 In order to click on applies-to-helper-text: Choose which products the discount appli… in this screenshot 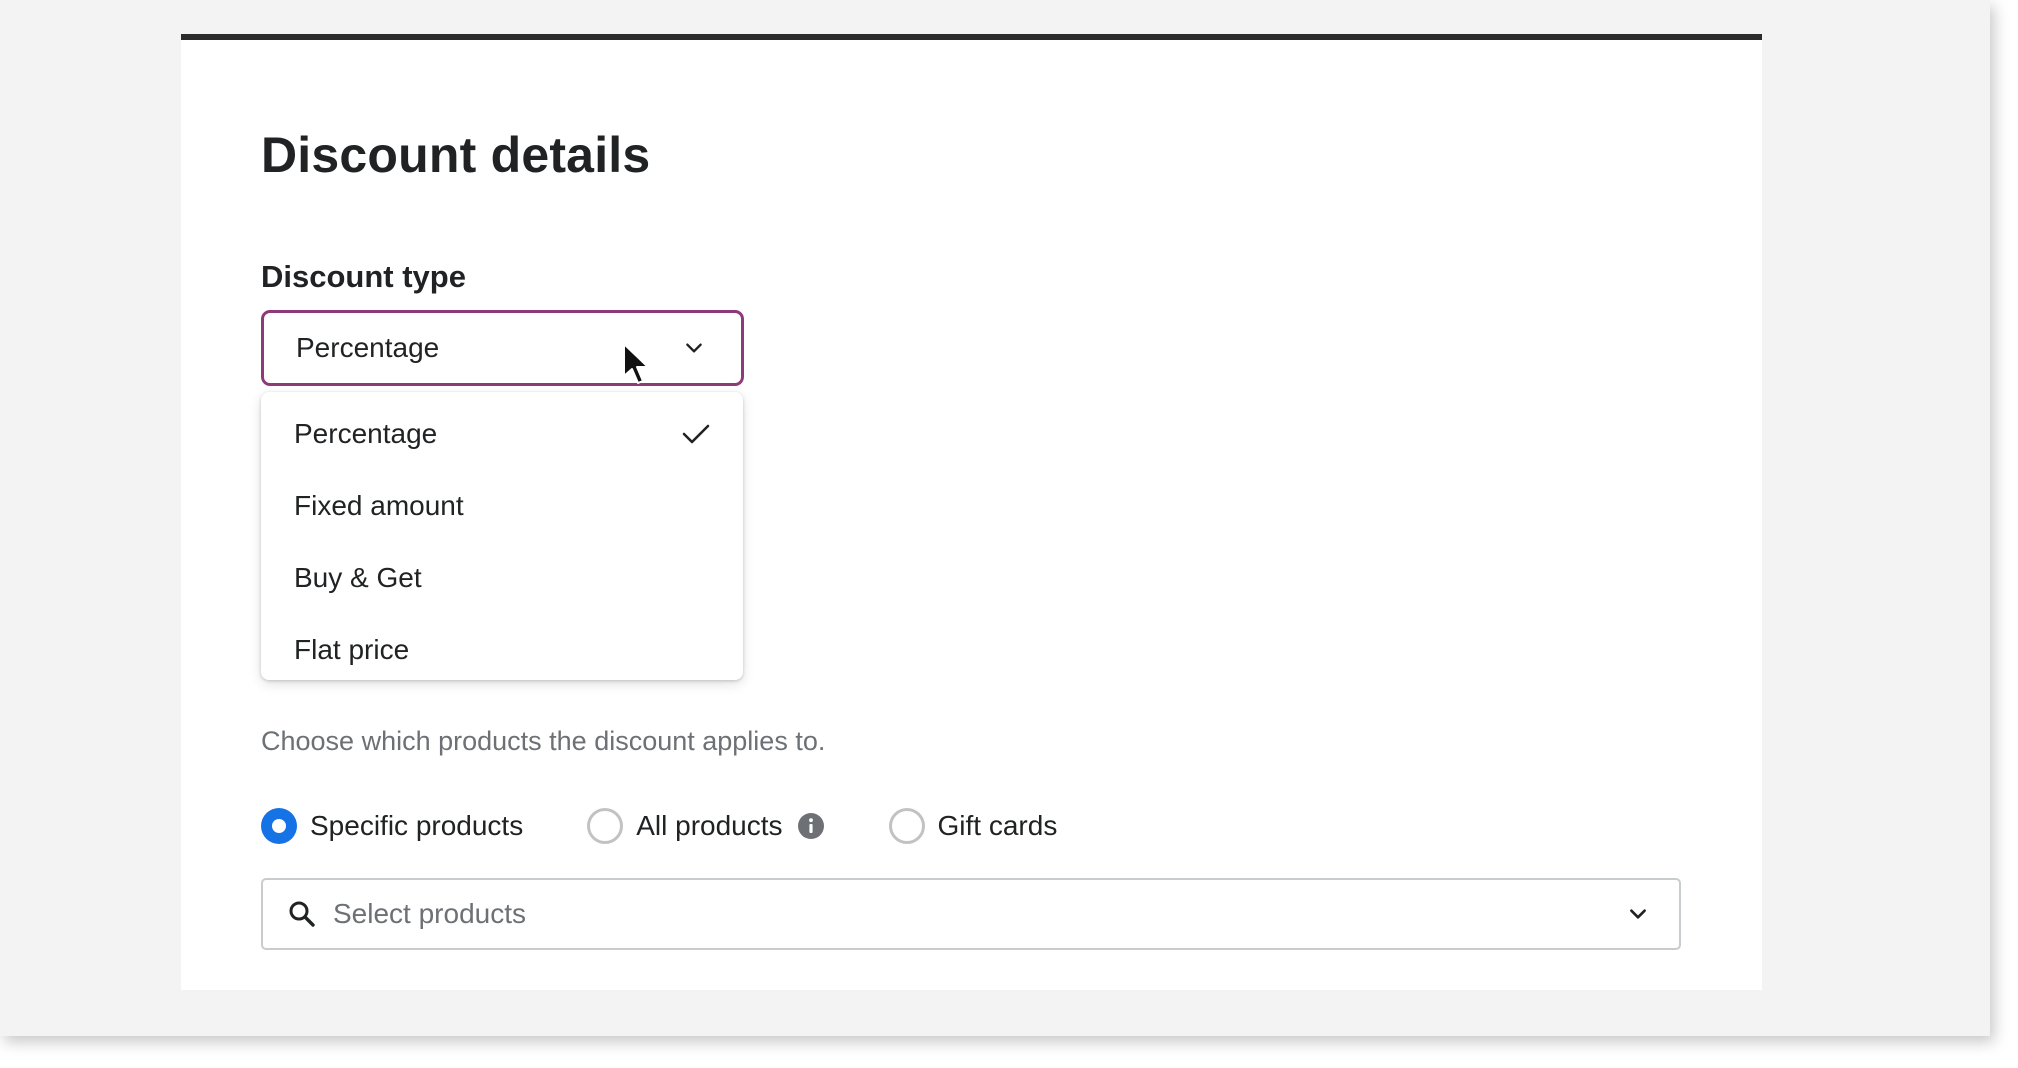, I will do `click(543, 741)`.